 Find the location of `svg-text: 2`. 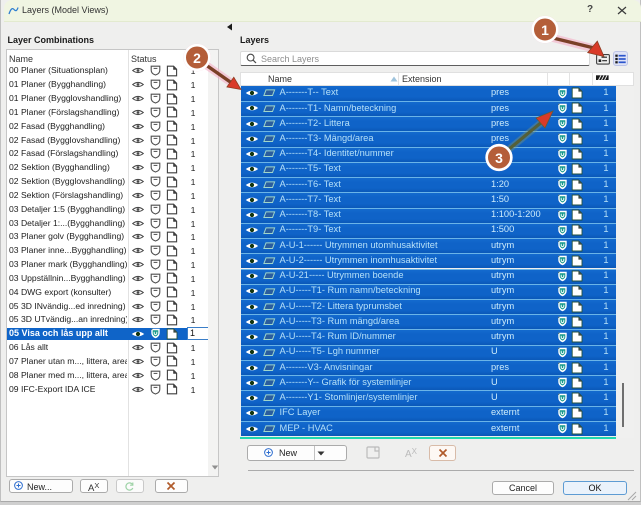

svg-text: 2 is located at coordinates (197, 58).